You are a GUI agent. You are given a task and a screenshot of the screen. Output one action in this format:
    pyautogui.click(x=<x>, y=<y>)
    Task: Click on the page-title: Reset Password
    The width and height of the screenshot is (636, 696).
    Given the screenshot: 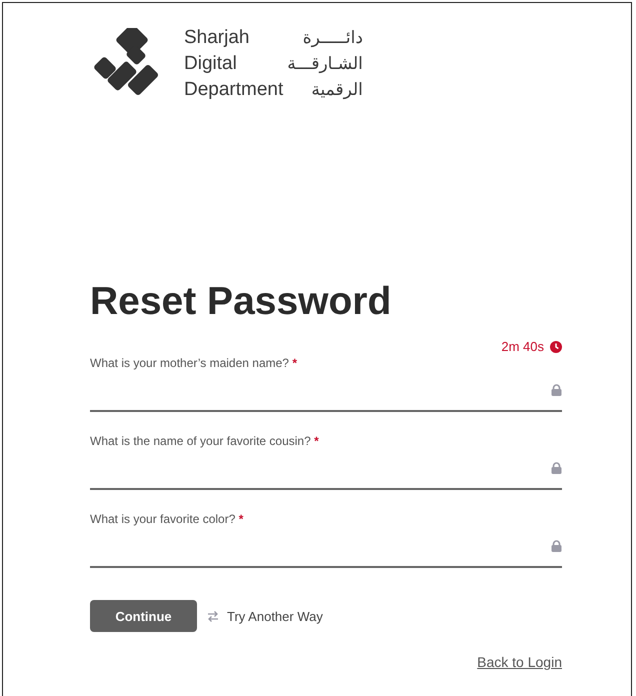 What is the action you would take?
    pyautogui.click(x=241, y=302)
    